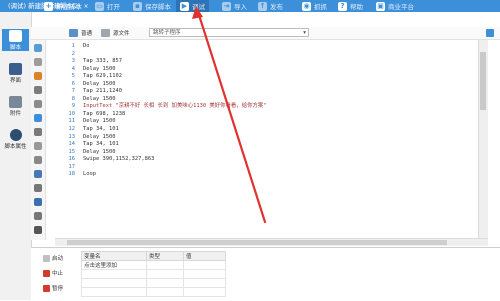 This screenshot has width=500, height=301. I want to click on start-button: 启动, so click(60, 258).